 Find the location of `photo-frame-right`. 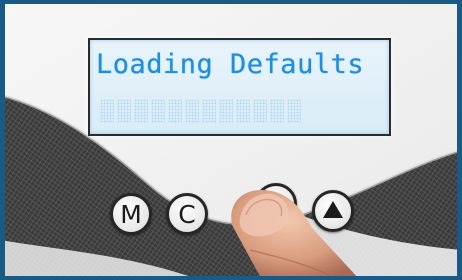

photo-frame-right is located at coordinates (459, 140).